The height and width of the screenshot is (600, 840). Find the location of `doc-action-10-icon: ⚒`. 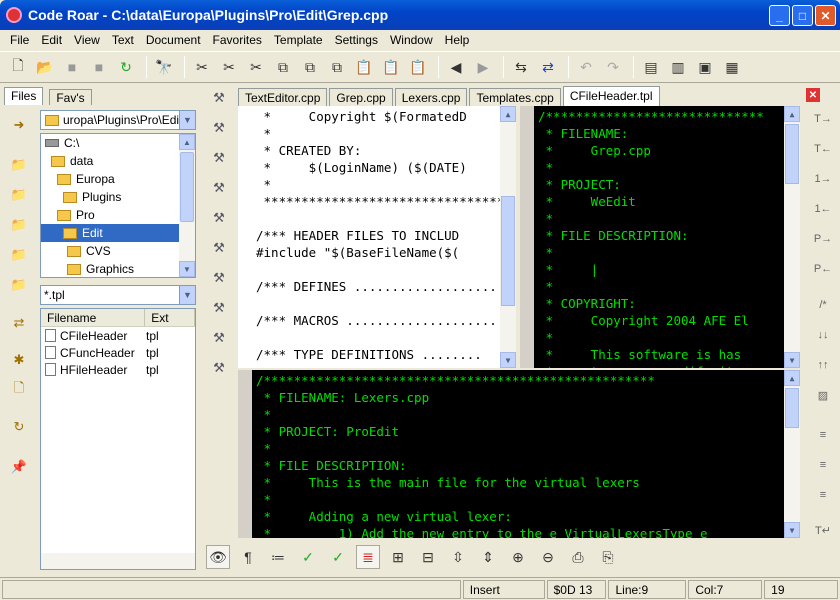

doc-action-10-icon: ⚒ is located at coordinates (219, 368).